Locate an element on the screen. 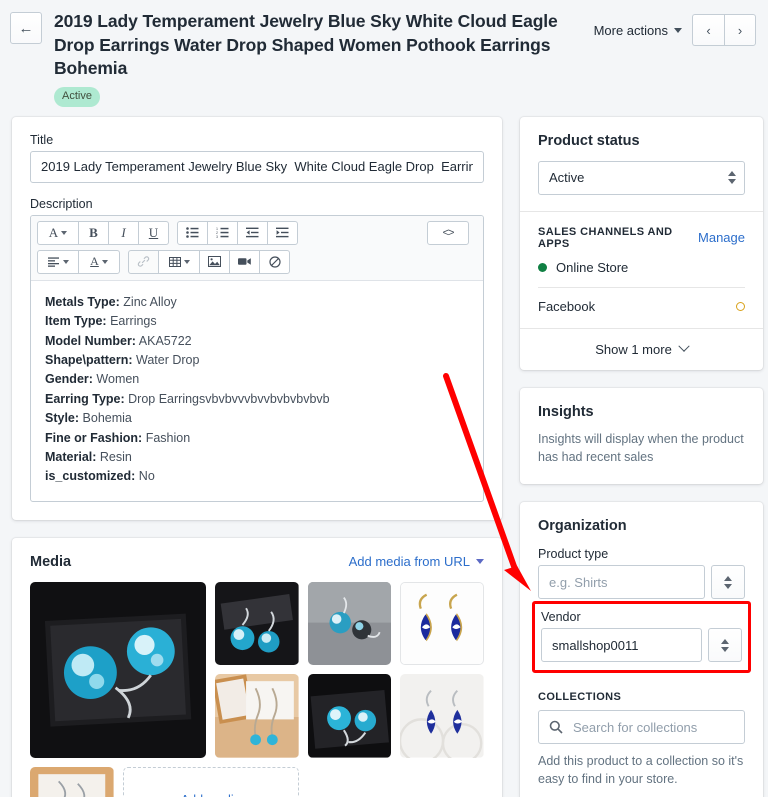 The image size is (768, 797). product-status-value: Active is located at coordinates (567, 178).